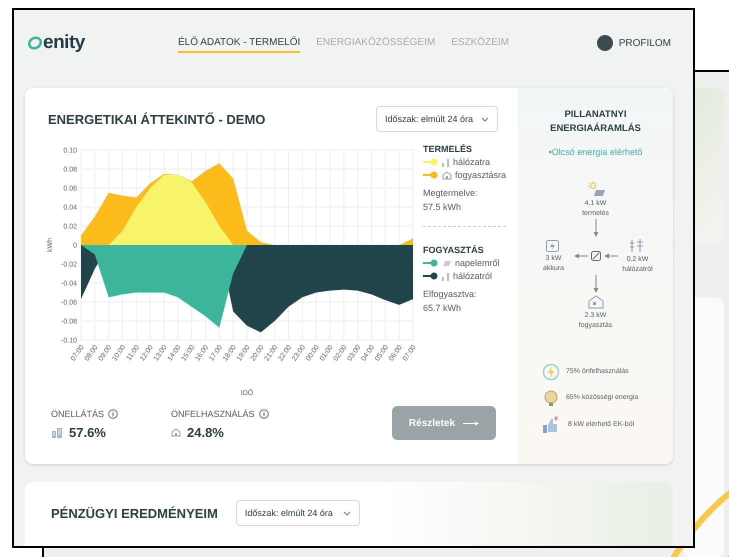 Image resolution: width=729 pixels, height=557 pixels. What do you see at coordinates (213, 414) in the screenshot?
I see `stat-label: ÖNFELHASZNÁLÁS` at bounding box center [213, 414].